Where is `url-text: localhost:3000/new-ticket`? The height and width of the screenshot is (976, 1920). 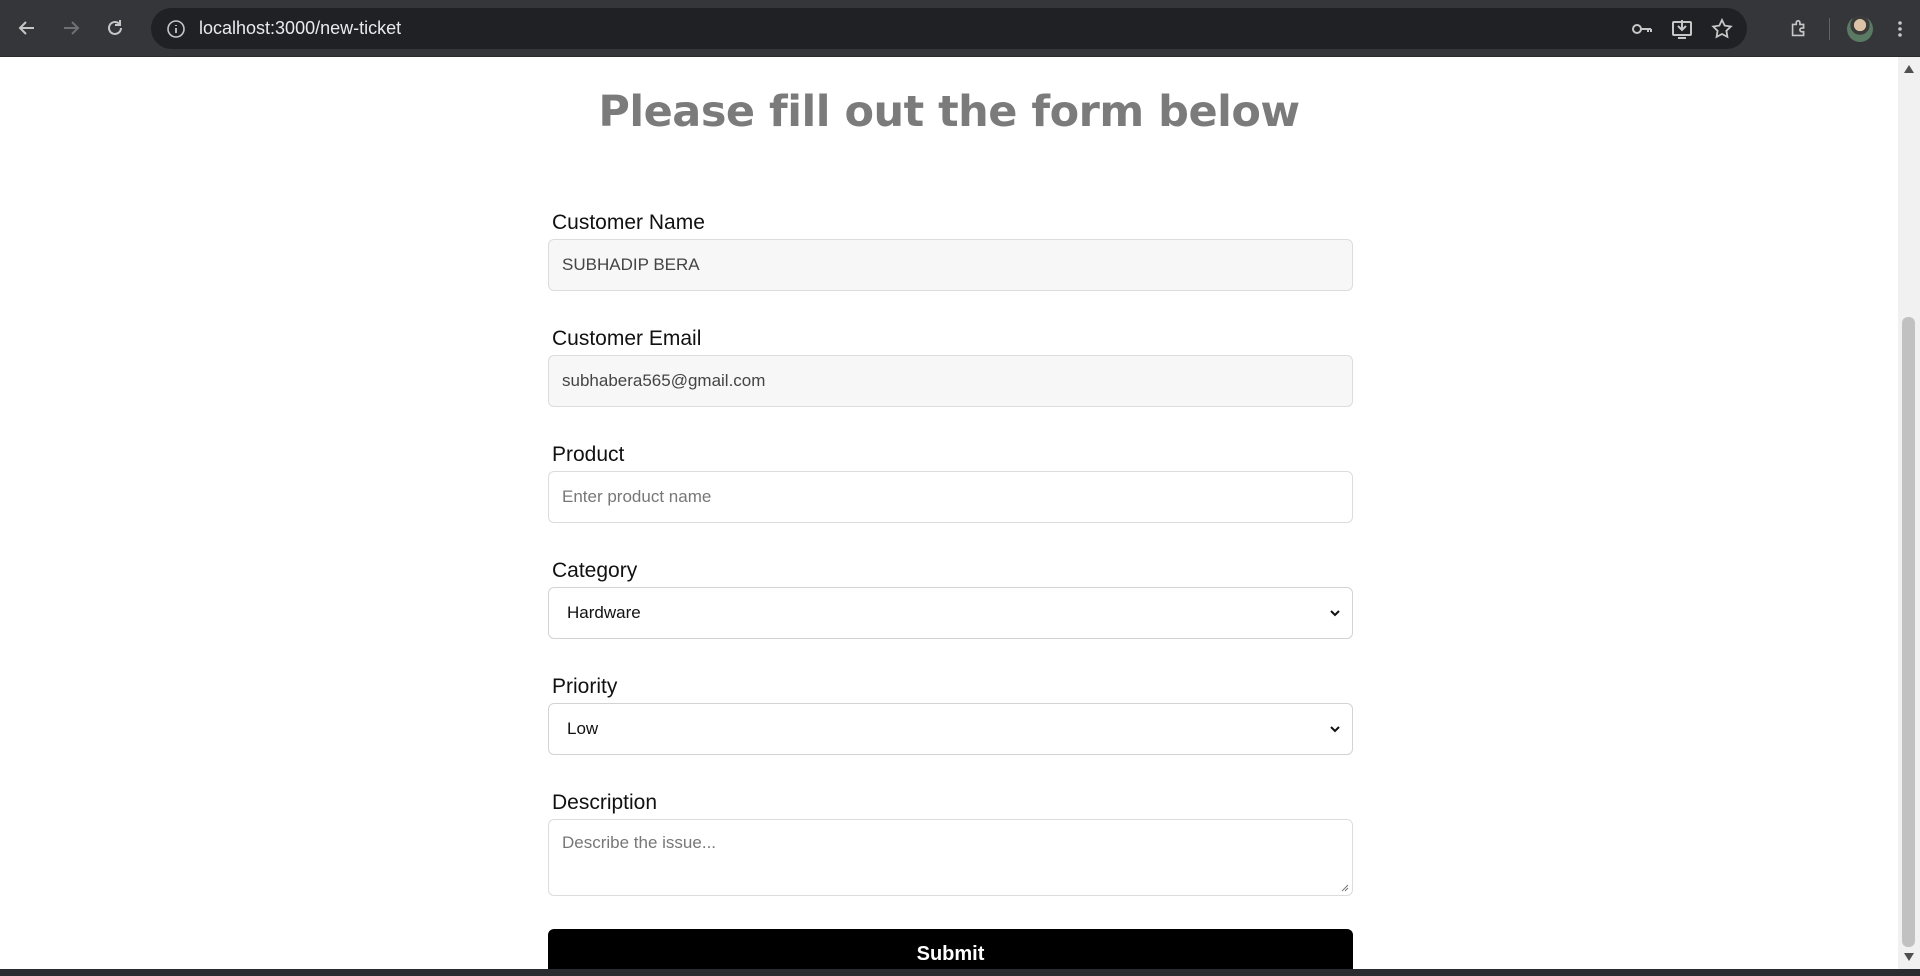
url-text: localhost:3000/new-ticket is located at coordinates (300, 28).